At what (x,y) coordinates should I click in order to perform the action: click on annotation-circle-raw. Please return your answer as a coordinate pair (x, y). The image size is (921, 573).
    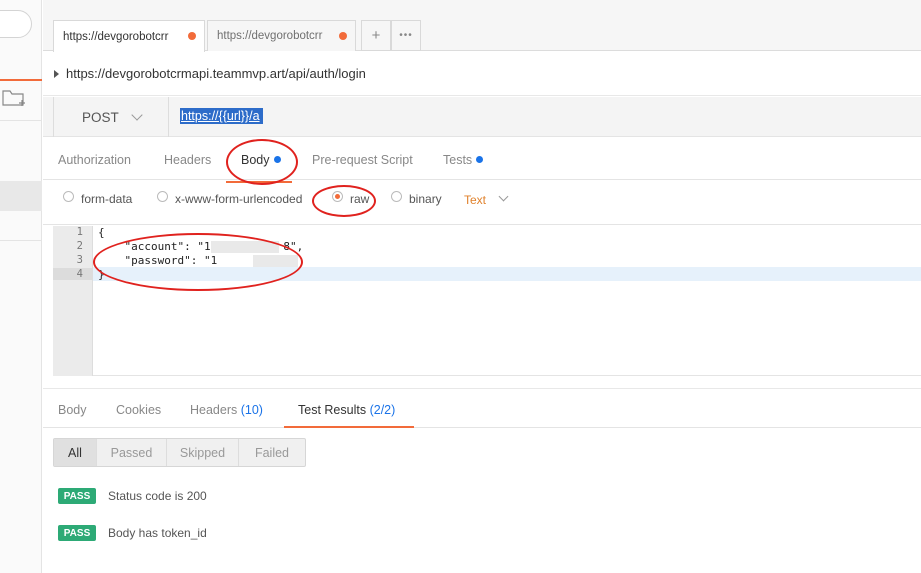
    Looking at the image, I should click on (344, 201).